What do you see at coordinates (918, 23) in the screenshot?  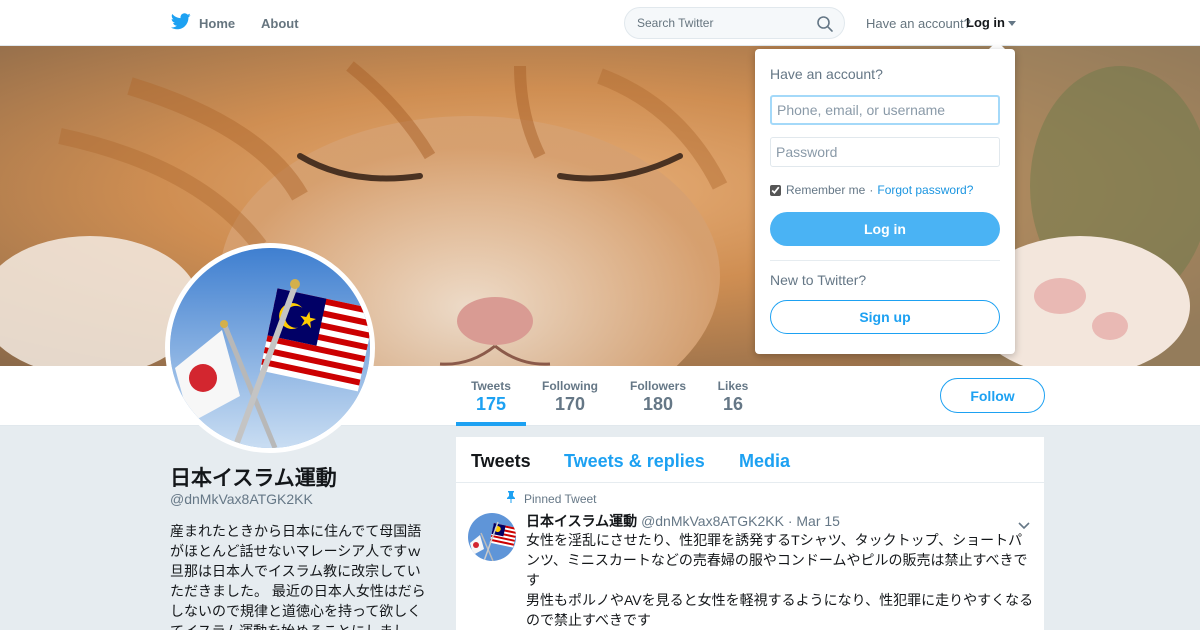 I see `have-account-text: Have an account?` at bounding box center [918, 23].